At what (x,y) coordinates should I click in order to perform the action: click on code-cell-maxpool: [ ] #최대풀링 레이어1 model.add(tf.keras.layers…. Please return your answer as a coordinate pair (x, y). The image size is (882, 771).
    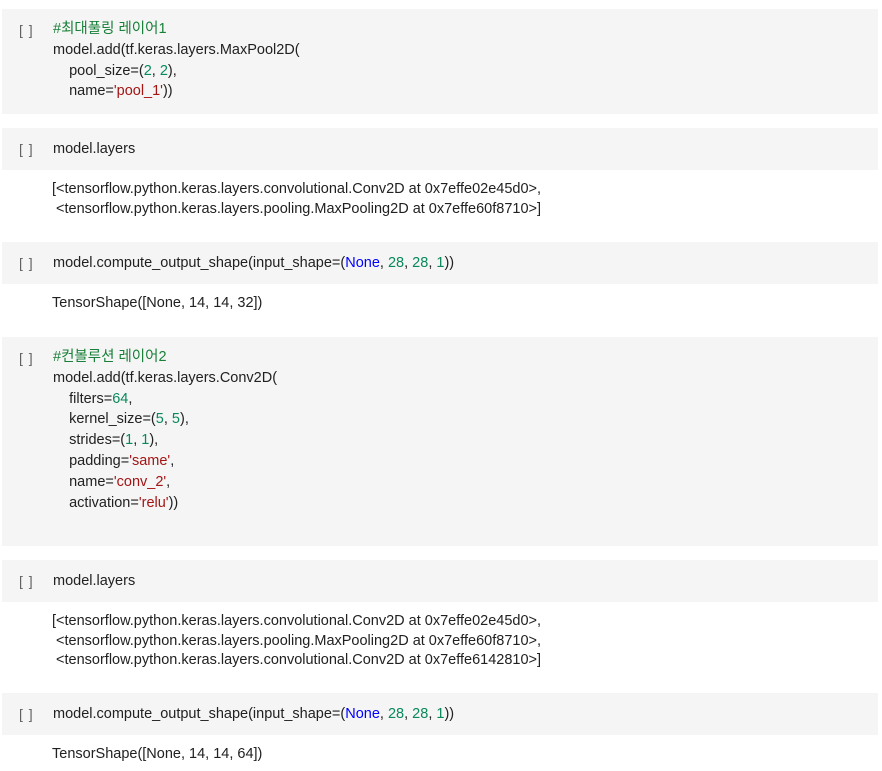
    Looking at the image, I should click on (440, 61).